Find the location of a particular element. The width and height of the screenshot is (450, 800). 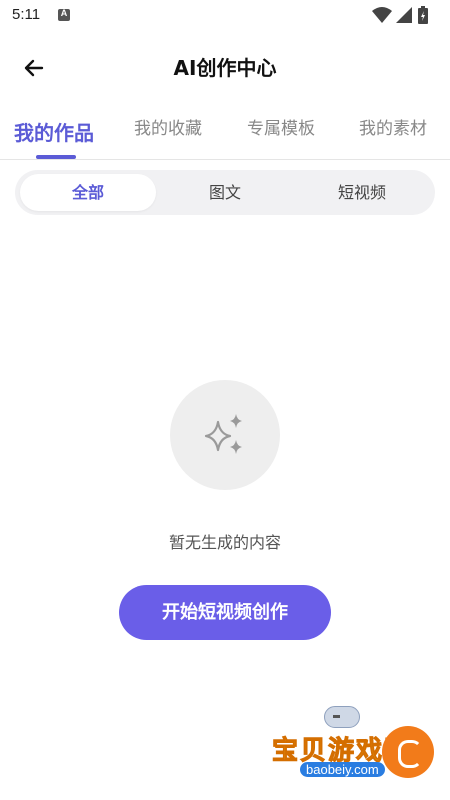

filter-image-text: 图文 is located at coordinates (225, 192).